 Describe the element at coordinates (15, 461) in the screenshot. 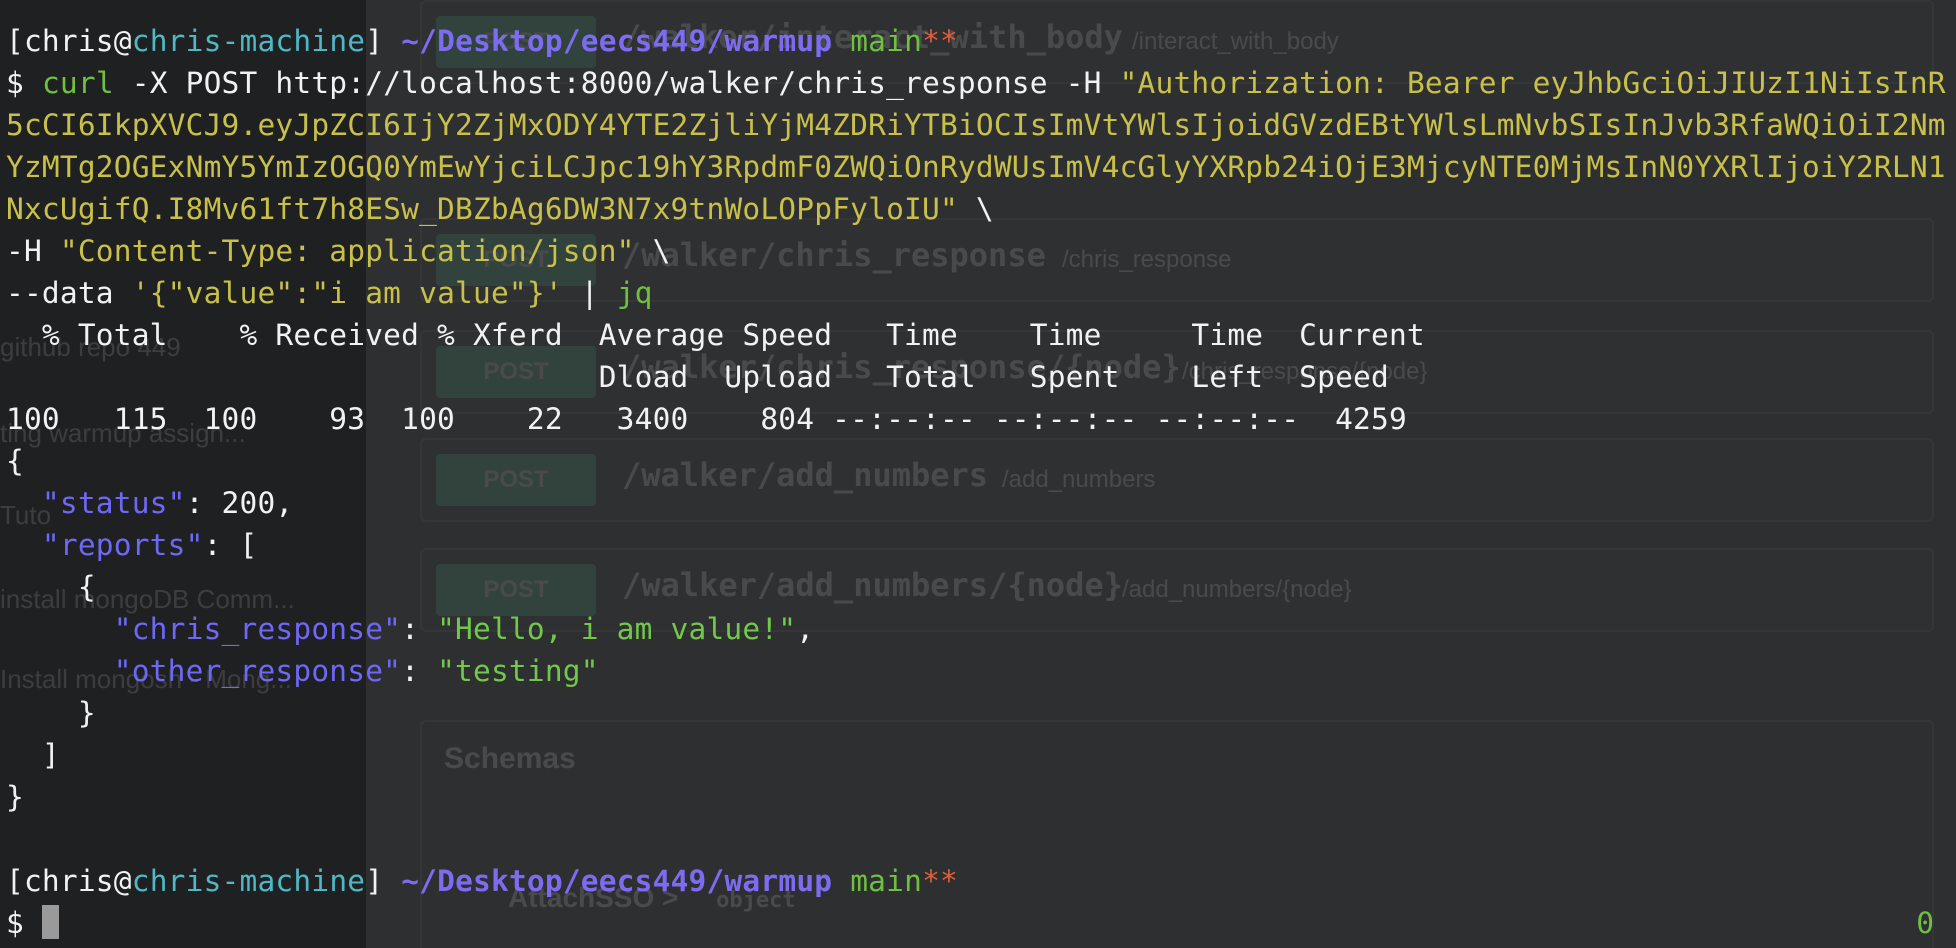

I see `json-open-brace: {` at that location.